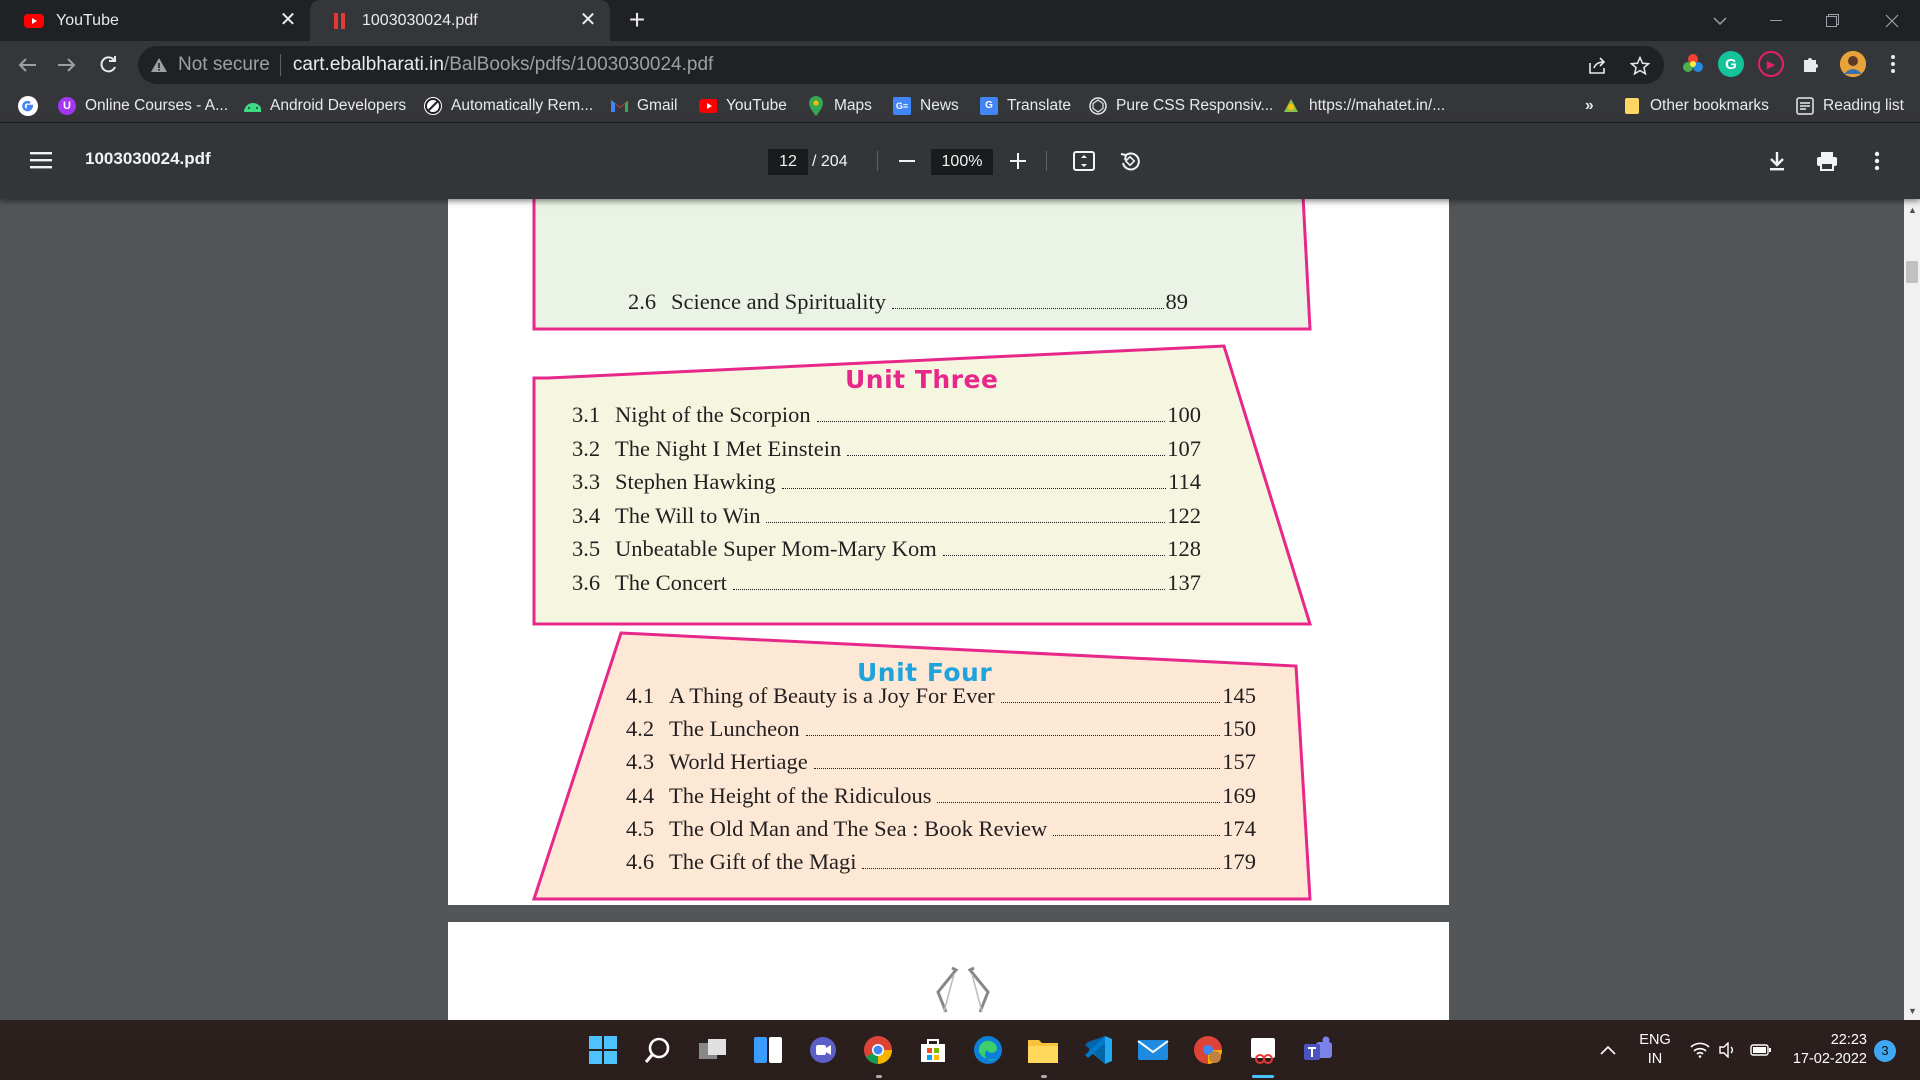 This screenshot has width=1920, height=1080. I want to click on task-view-icon, so click(713, 1050).